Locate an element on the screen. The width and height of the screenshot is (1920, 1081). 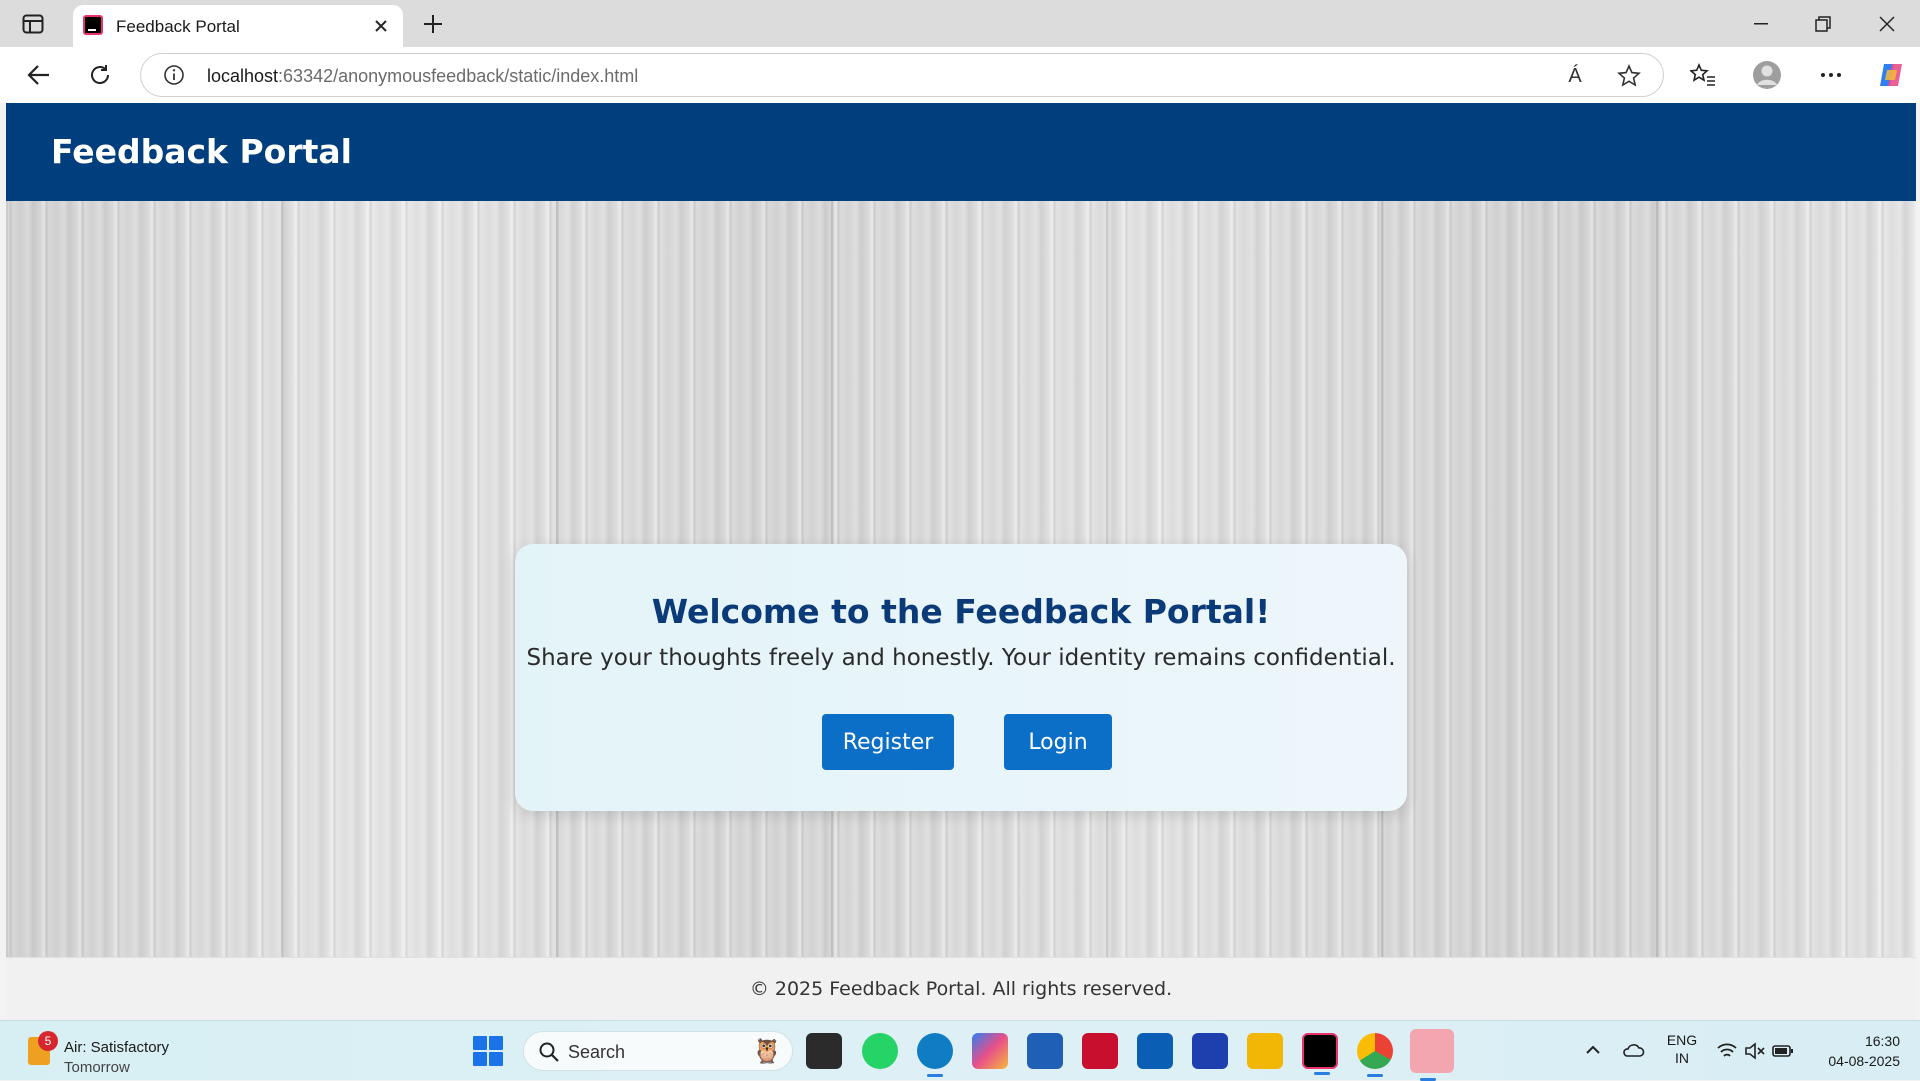
more-icon is located at coordinates (1831, 75).